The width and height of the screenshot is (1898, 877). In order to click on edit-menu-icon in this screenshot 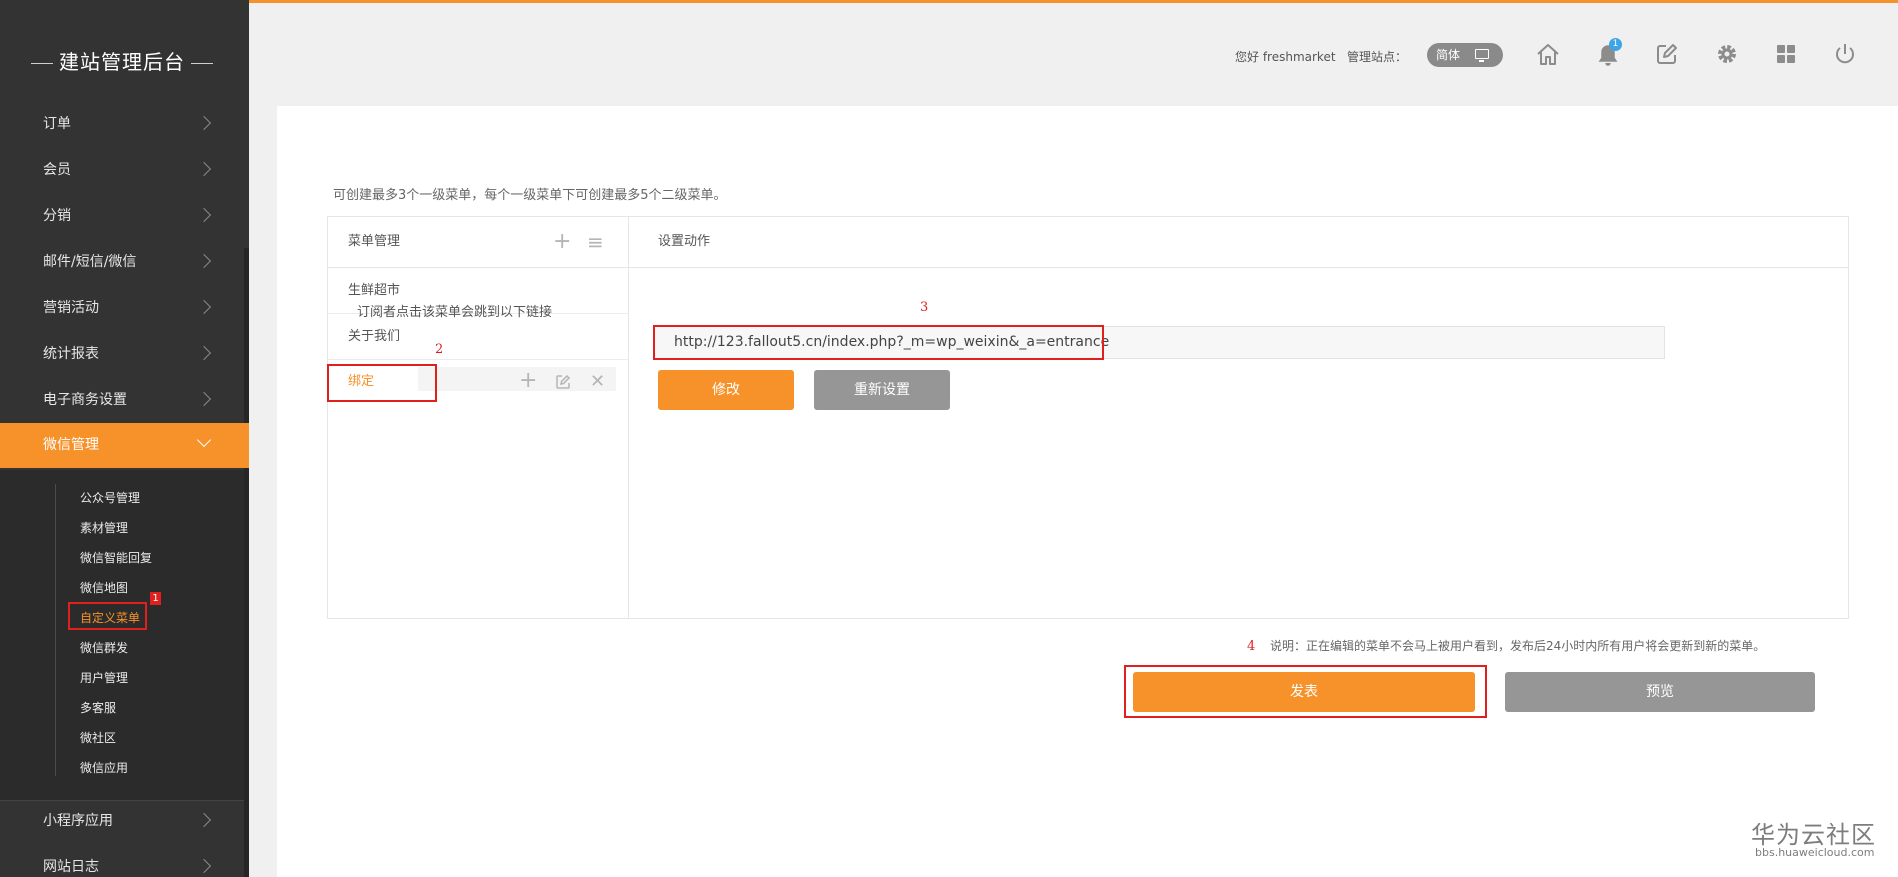, I will do `click(563, 385)`.